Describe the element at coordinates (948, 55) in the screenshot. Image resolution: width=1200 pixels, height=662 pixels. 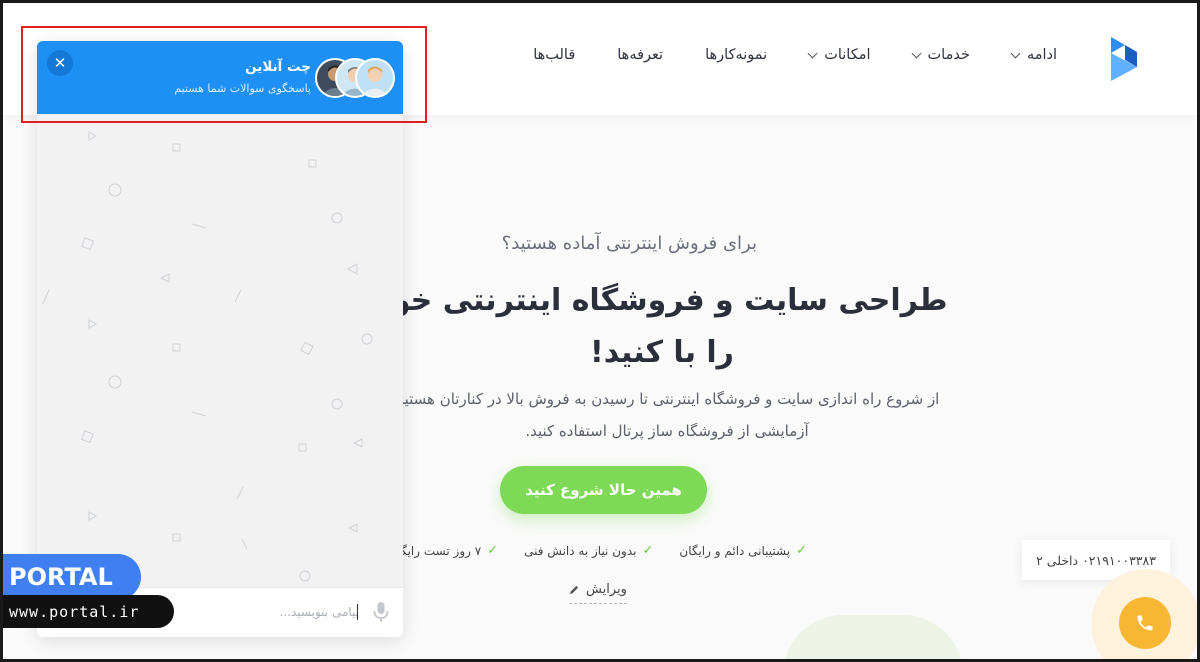
I see `nav-item-label: خدمات` at that location.